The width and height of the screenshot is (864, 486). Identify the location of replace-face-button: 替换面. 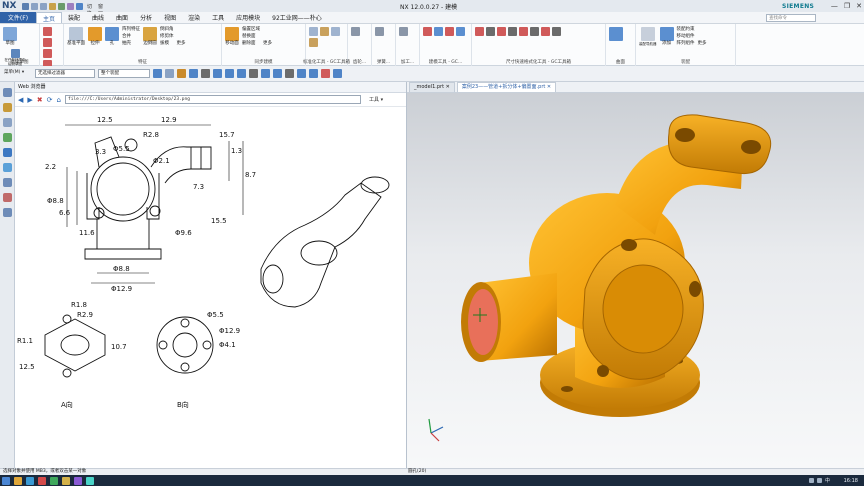
(251, 37).